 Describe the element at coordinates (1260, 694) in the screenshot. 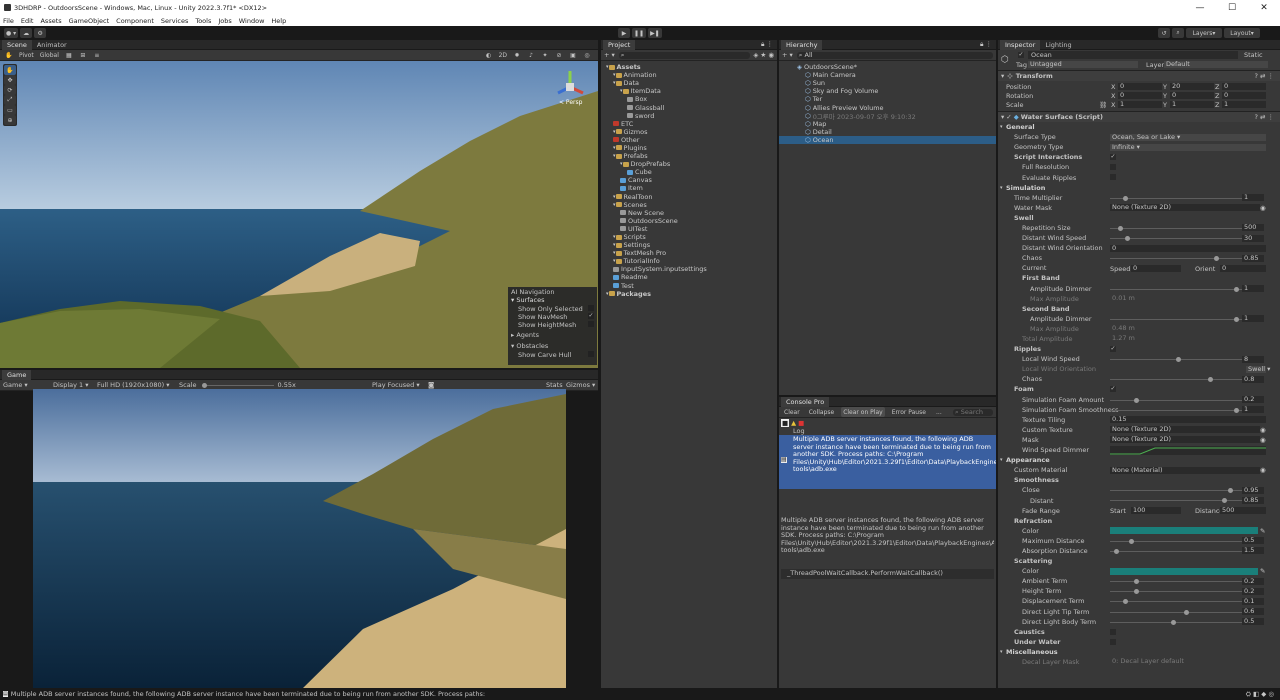

I see `status-icons: ⛭ ◧ ◆ ◎` at that location.